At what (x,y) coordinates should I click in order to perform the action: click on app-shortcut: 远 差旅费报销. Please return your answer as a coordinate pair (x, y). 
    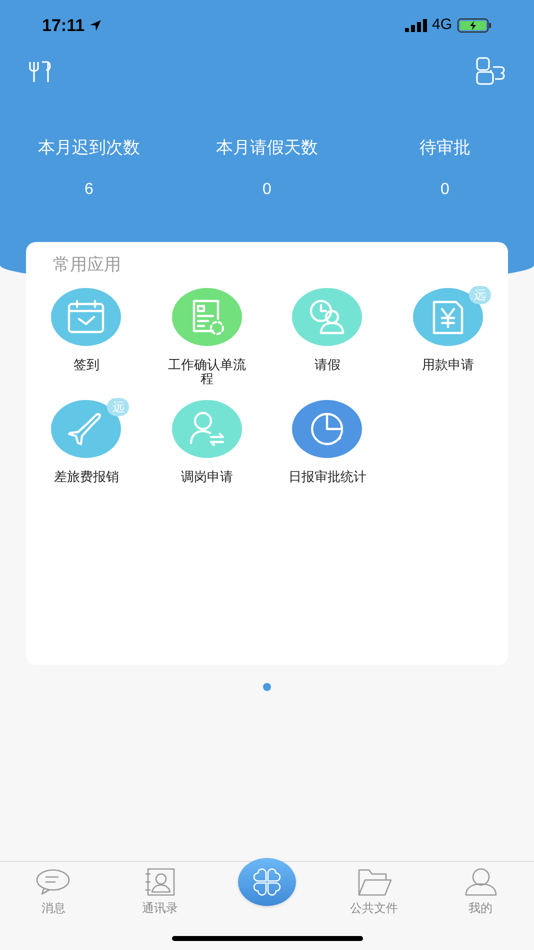
    Looking at the image, I should click on (86, 450).